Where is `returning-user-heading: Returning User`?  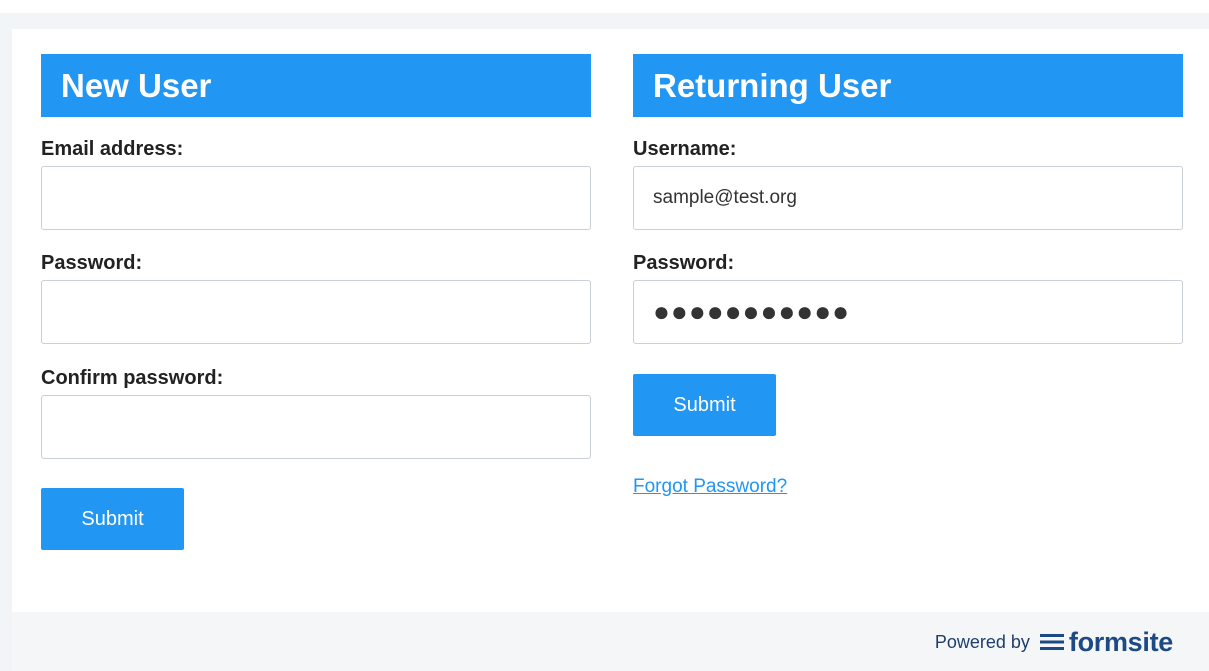
returning-user-heading: Returning User is located at coordinates (908, 85).